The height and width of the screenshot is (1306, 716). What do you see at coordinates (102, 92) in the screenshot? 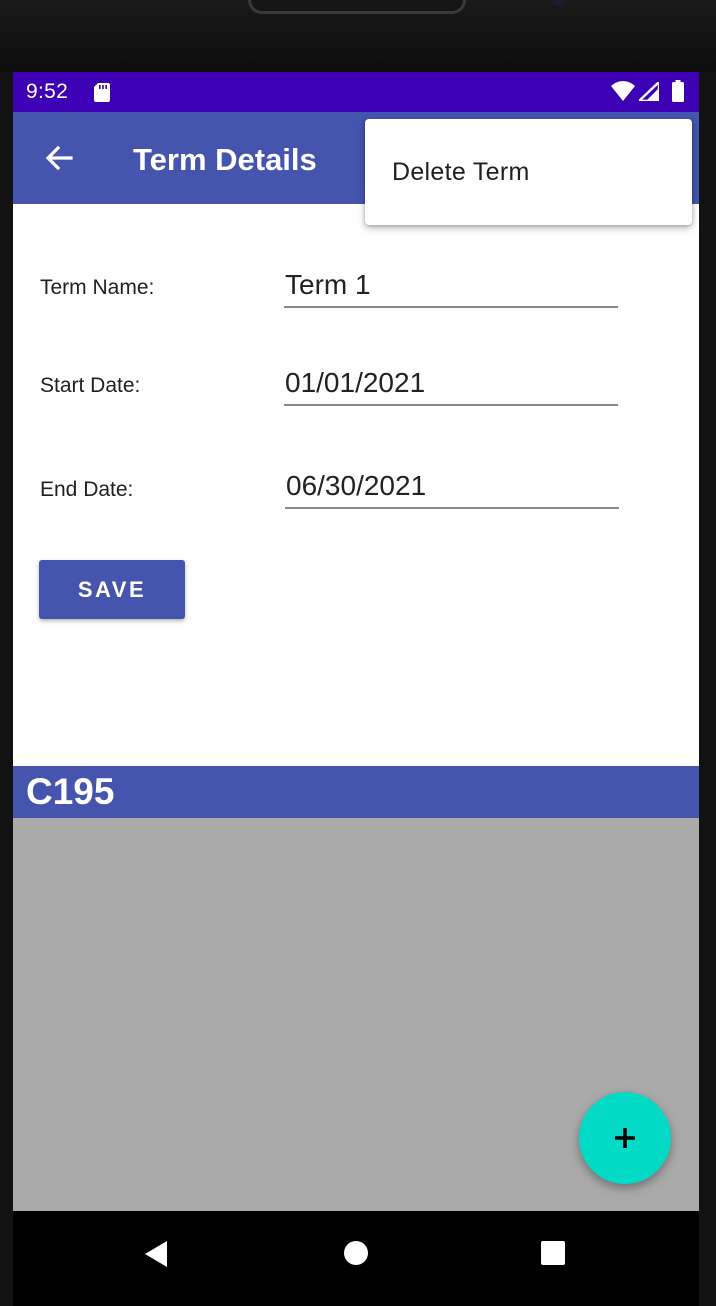
I see `sd-card-icon` at bounding box center [102, 92].